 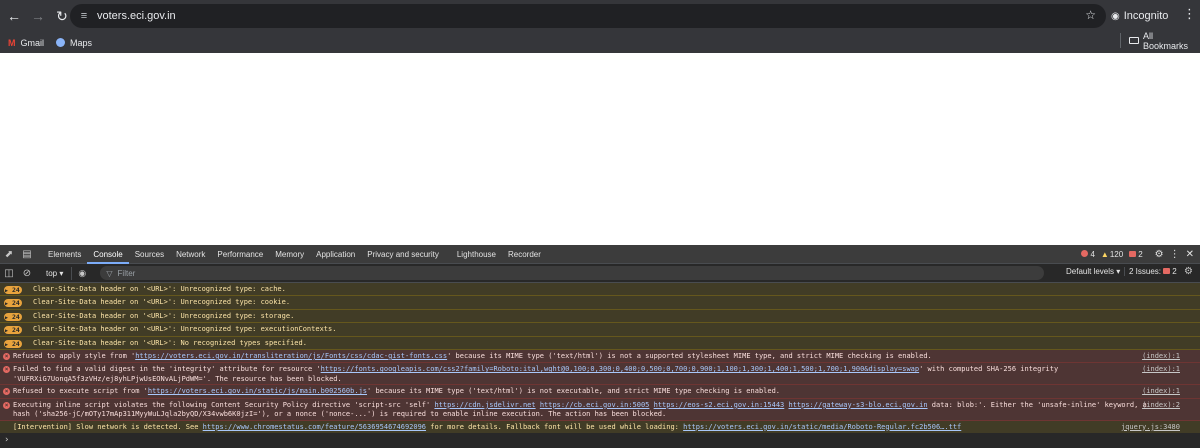 What do you see at coordinates (1116, 254) in the screenshot?
I see `warning-count: 120` at bounding box center [1116, 254].